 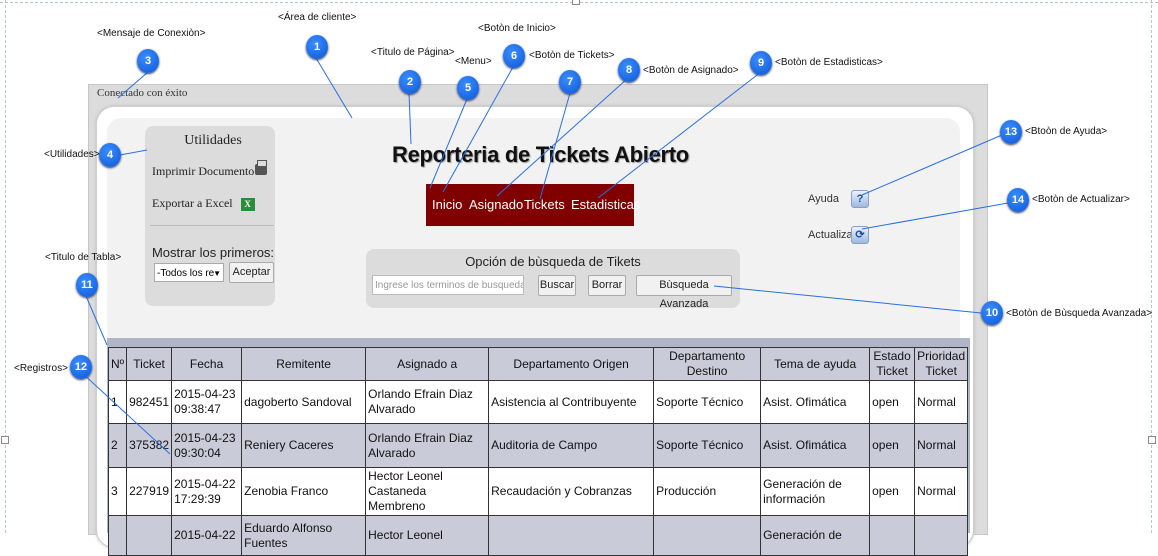 I want to click on annotation-badge-5: 5, so click(x=468, y=88).